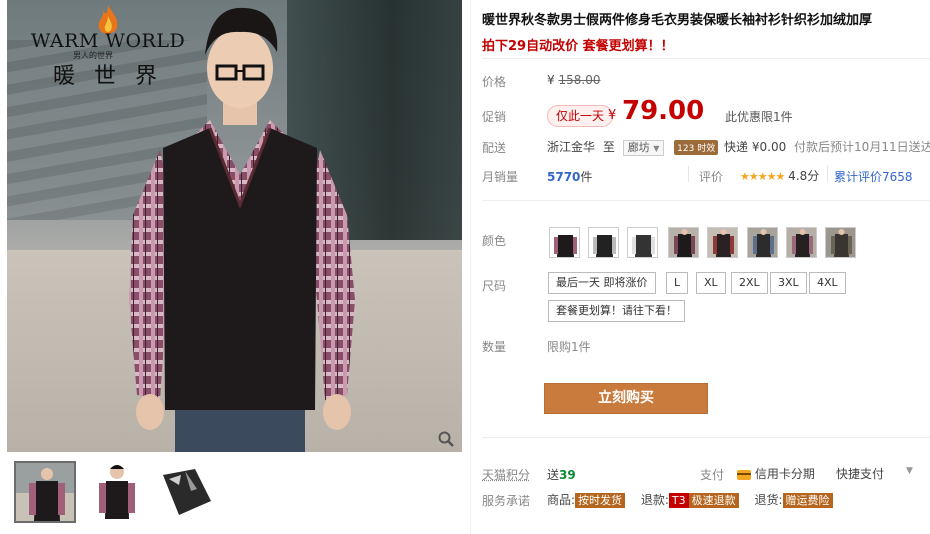 This screenshot has height=534, width=930. Describe the element at coordinates (494, 286) in the screenshot. I see `size-label: 尺码` at that location.